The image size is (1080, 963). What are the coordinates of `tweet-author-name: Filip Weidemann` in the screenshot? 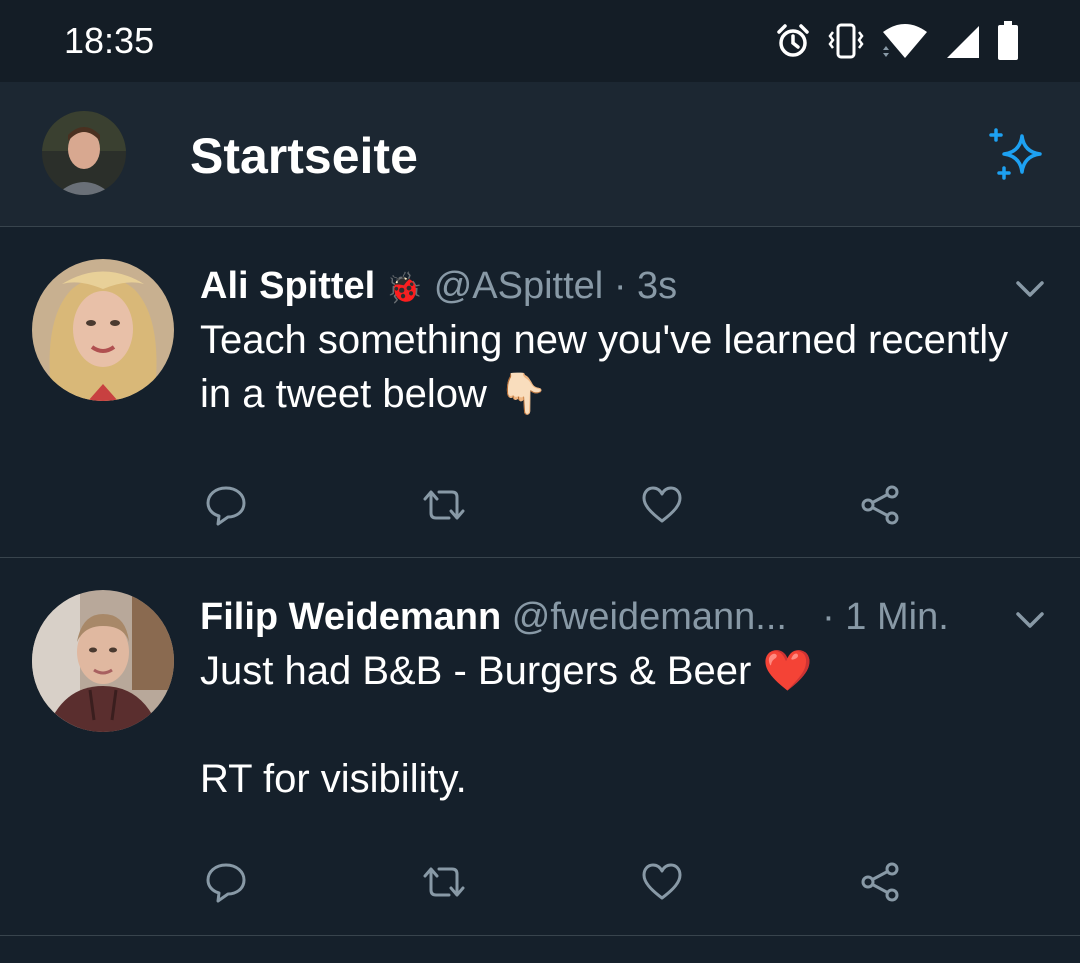 It's located at (350, 617).